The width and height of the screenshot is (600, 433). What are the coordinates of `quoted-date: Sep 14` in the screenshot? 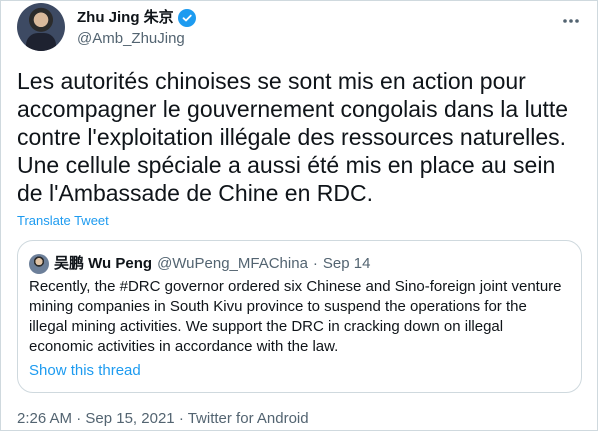 It's located at (346, 263).